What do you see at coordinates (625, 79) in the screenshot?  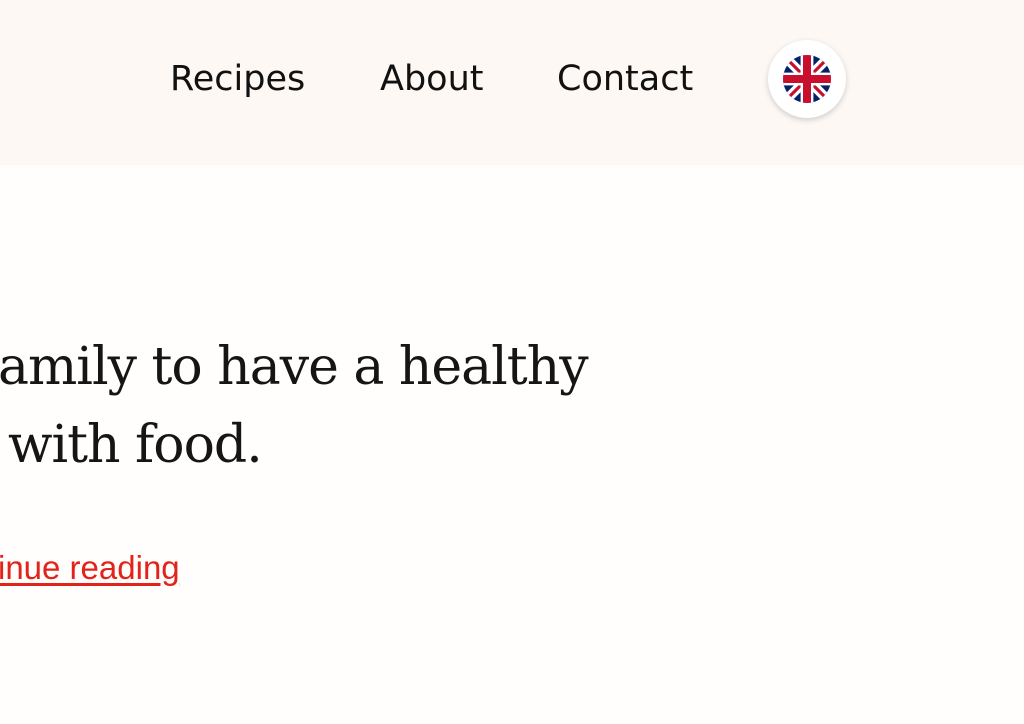 I see `nav-contact-link: Contact` at bounding box center [625, 79].